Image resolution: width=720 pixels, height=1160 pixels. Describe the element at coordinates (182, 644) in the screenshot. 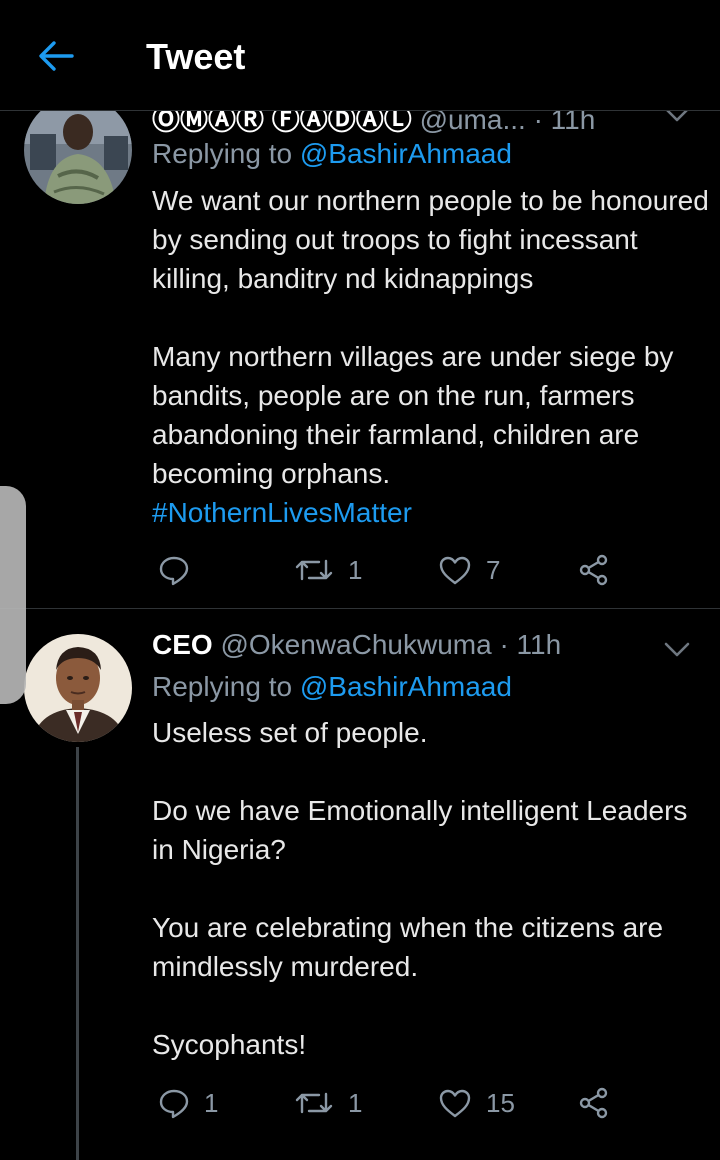

I see `display-name: CEO` at that location.